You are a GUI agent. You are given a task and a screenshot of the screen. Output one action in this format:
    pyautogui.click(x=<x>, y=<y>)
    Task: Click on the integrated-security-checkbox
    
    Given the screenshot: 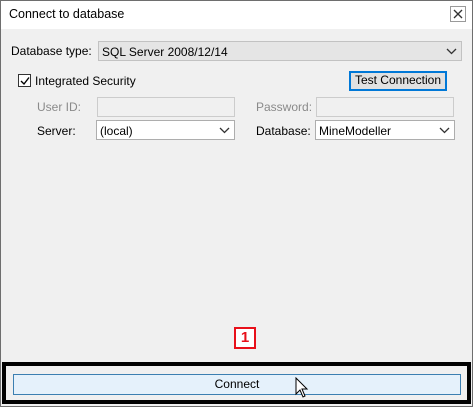 What is the action you would take?
    pyautogui.click(x=24, y=80)
    